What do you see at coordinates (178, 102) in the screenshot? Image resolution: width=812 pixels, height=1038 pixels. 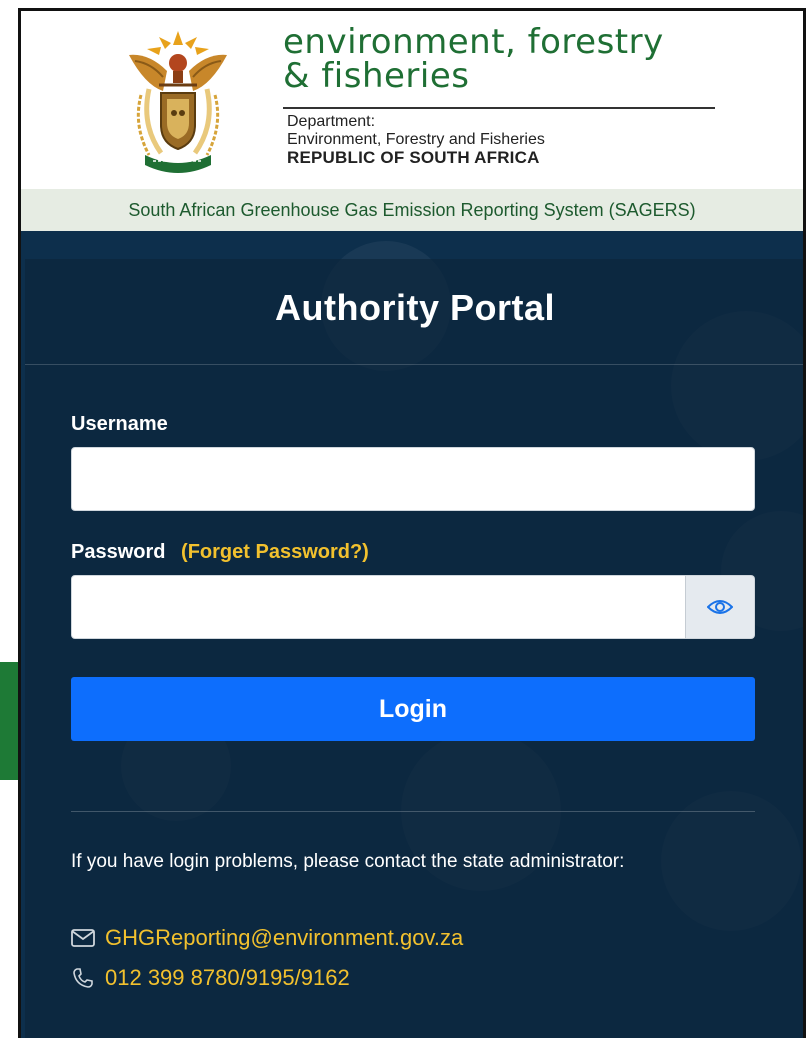 I see `coat-of-arms-logo` at bounding box center [178, 102].